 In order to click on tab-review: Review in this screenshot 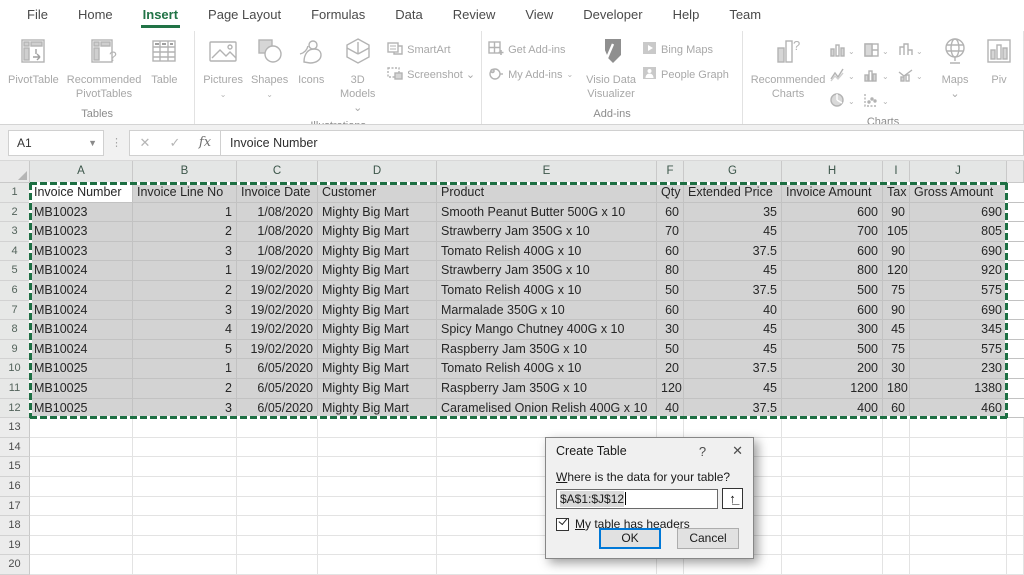, I will do `click(474, 15)`.